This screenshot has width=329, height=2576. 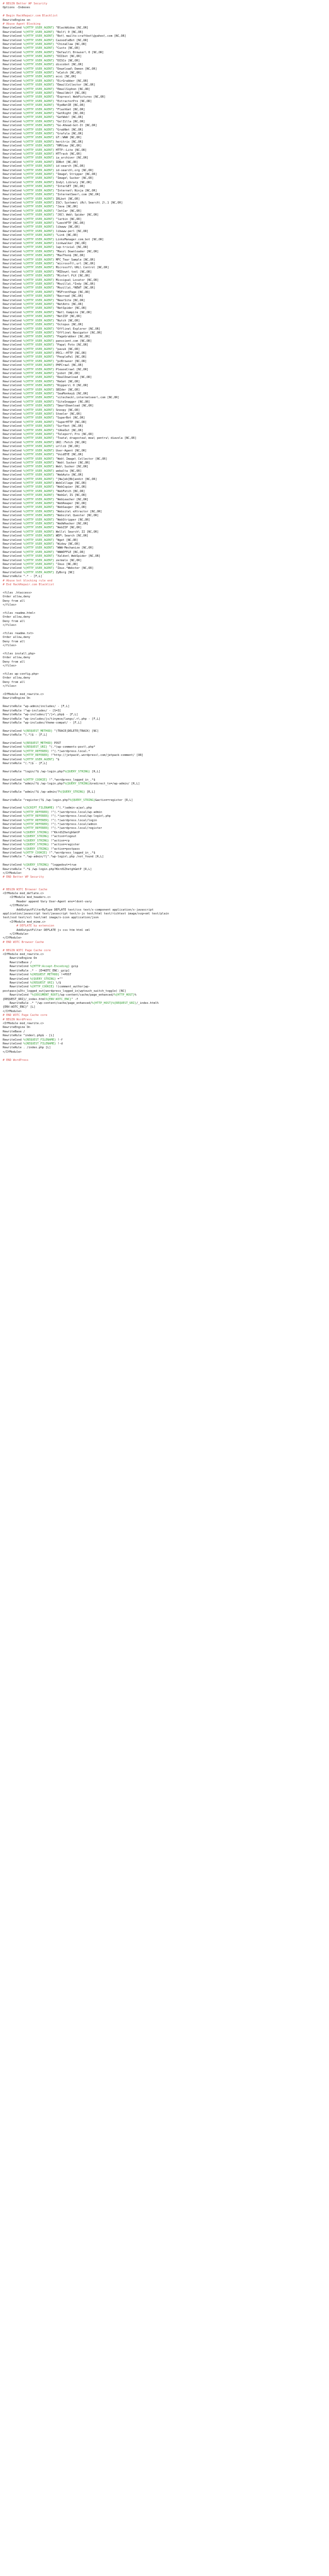 I want to click on directive-line: RewriteCond %{QUERY_STRING} !^action=rp, so click(x=36, y=841).